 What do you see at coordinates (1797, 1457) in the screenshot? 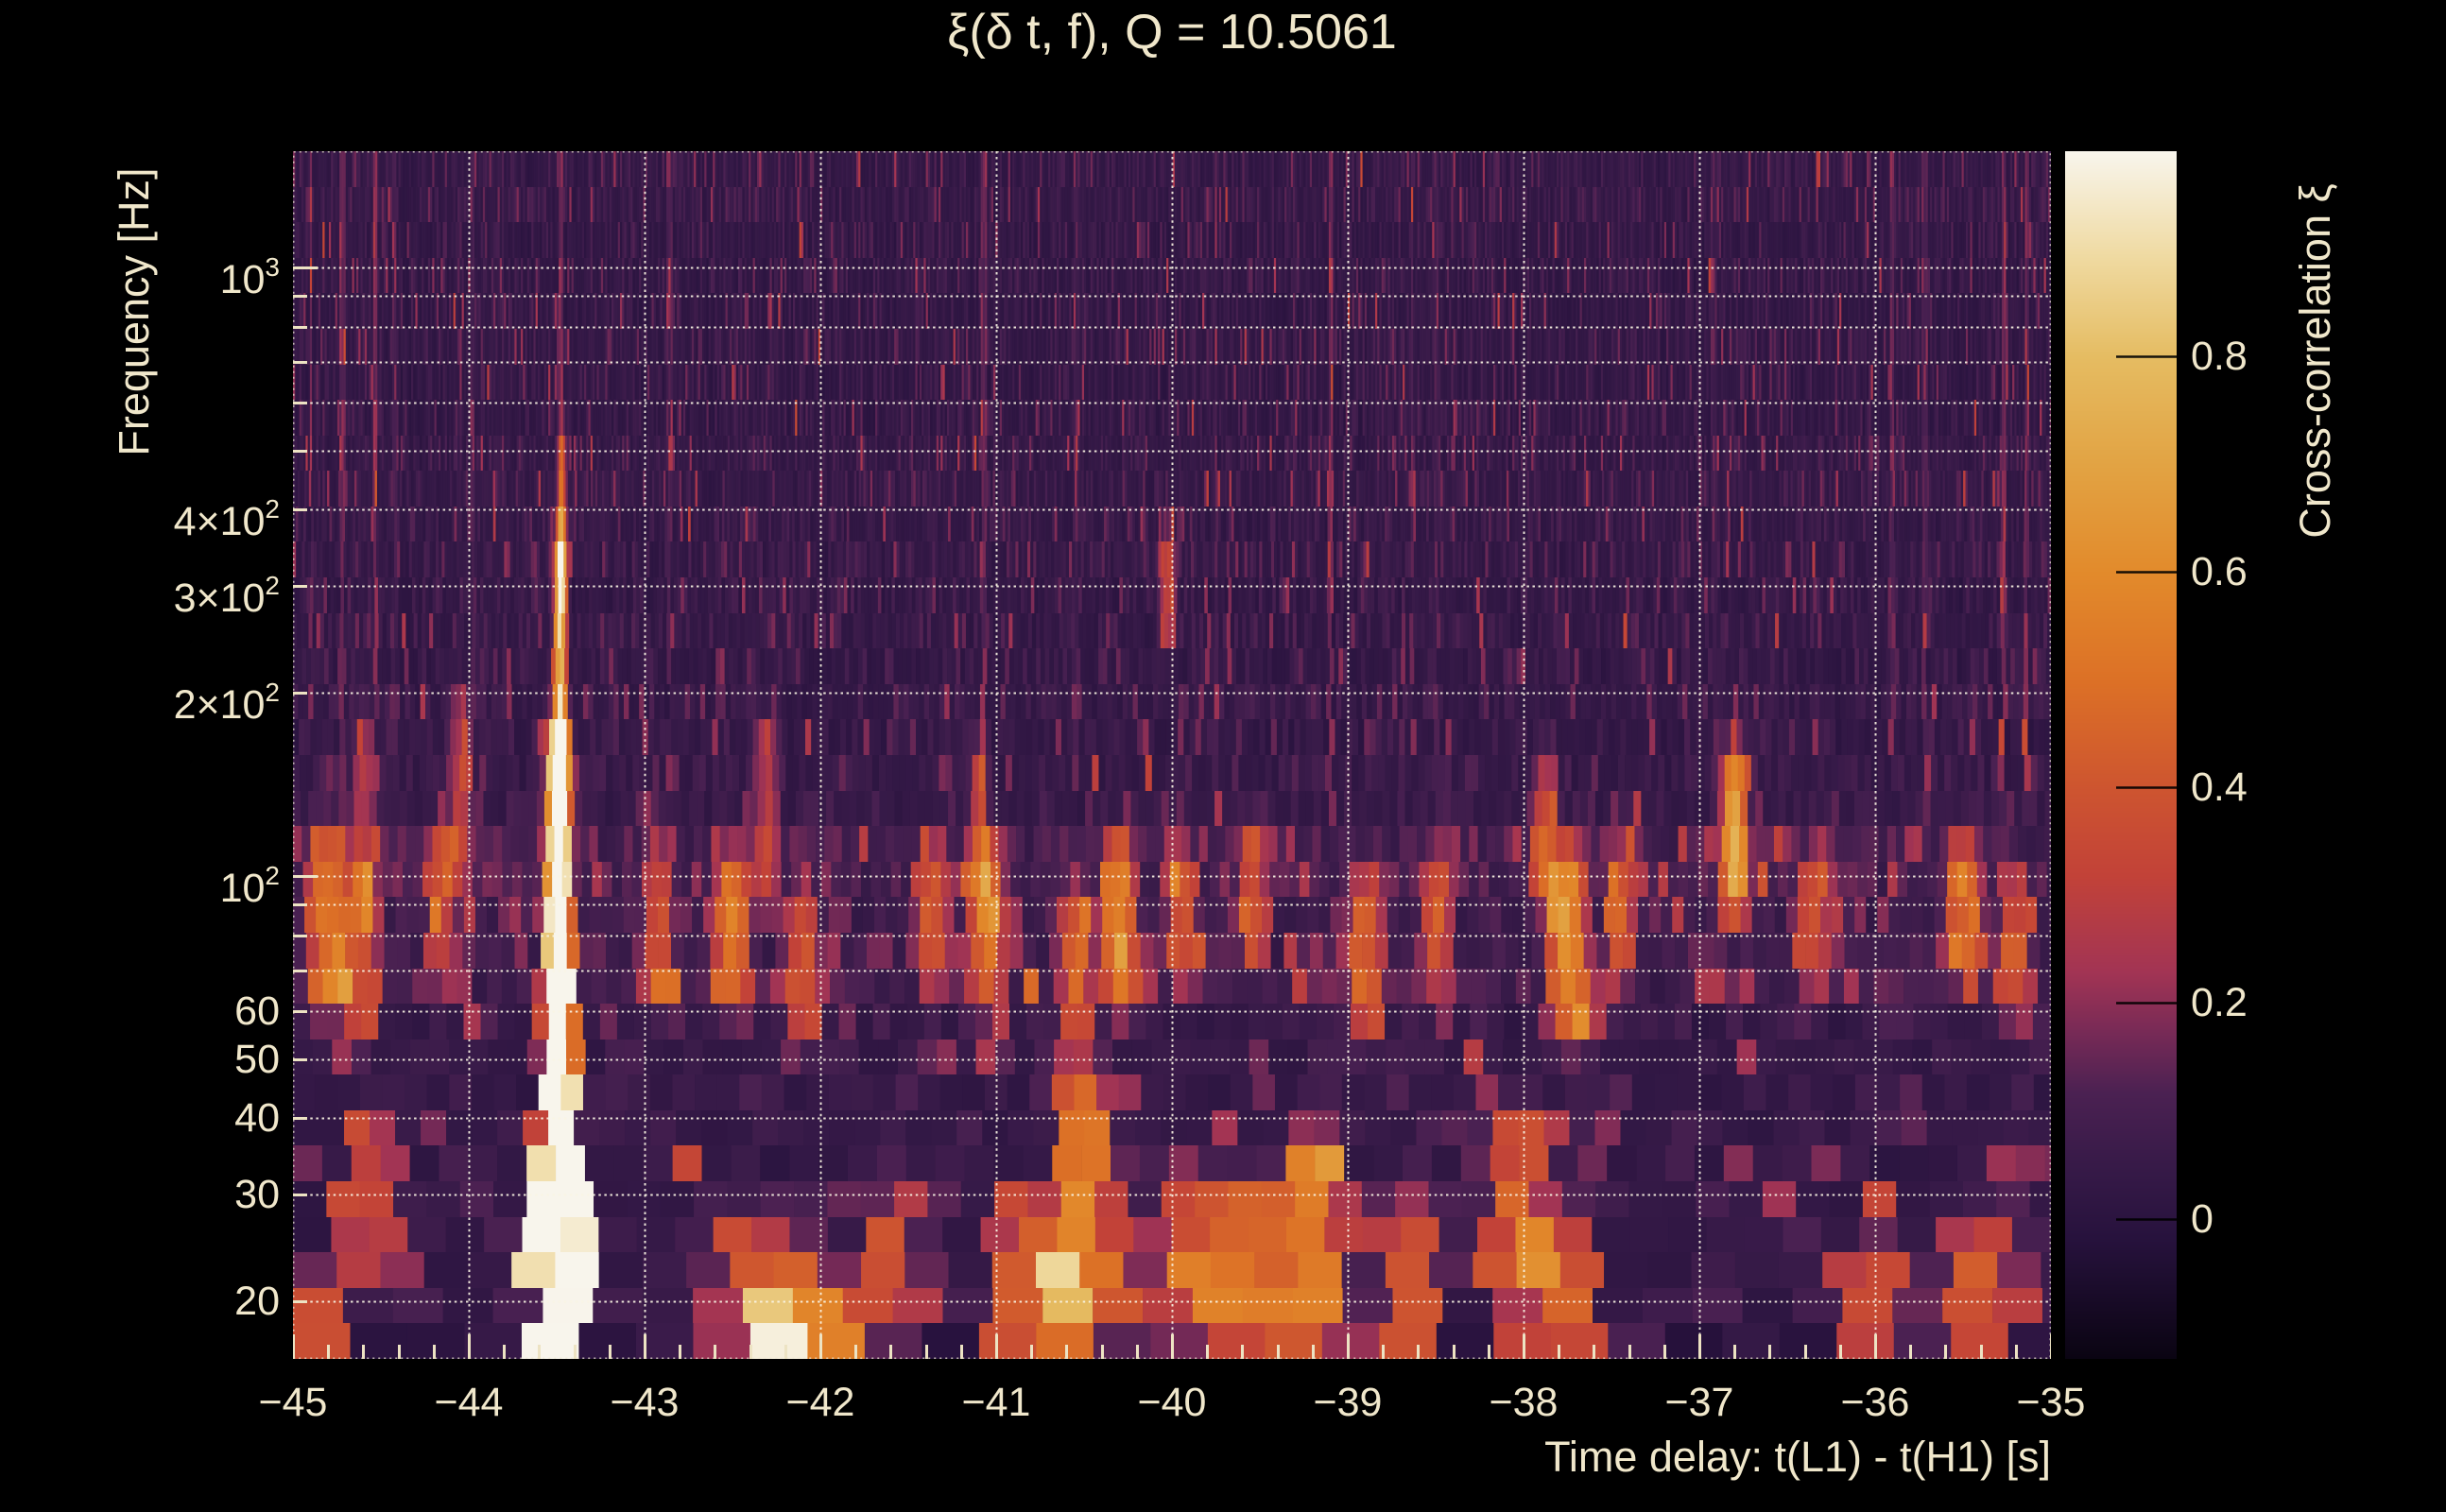
I see `x-axis-title: Time delay: t(L1) - t(H1) [s]` at bounding box center [1797, 1457].